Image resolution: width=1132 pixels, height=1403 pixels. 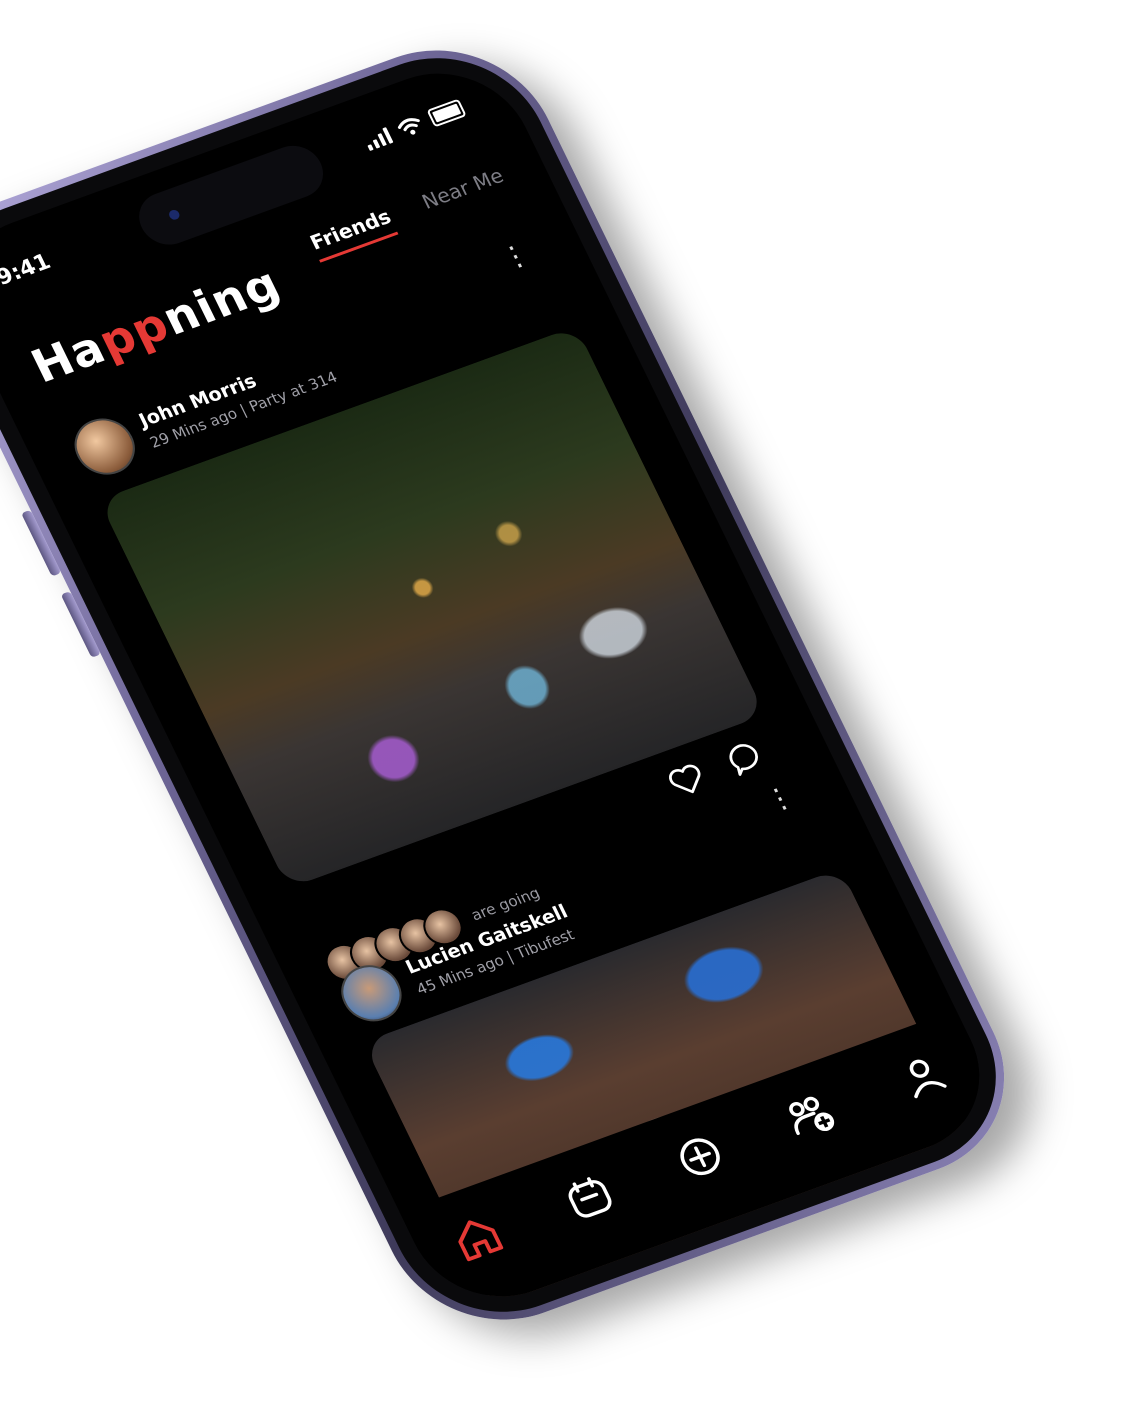 What do you see at coordinates (446, 113) in the screenshot?
I see `battery-icon` at bounding box center [446, 113].